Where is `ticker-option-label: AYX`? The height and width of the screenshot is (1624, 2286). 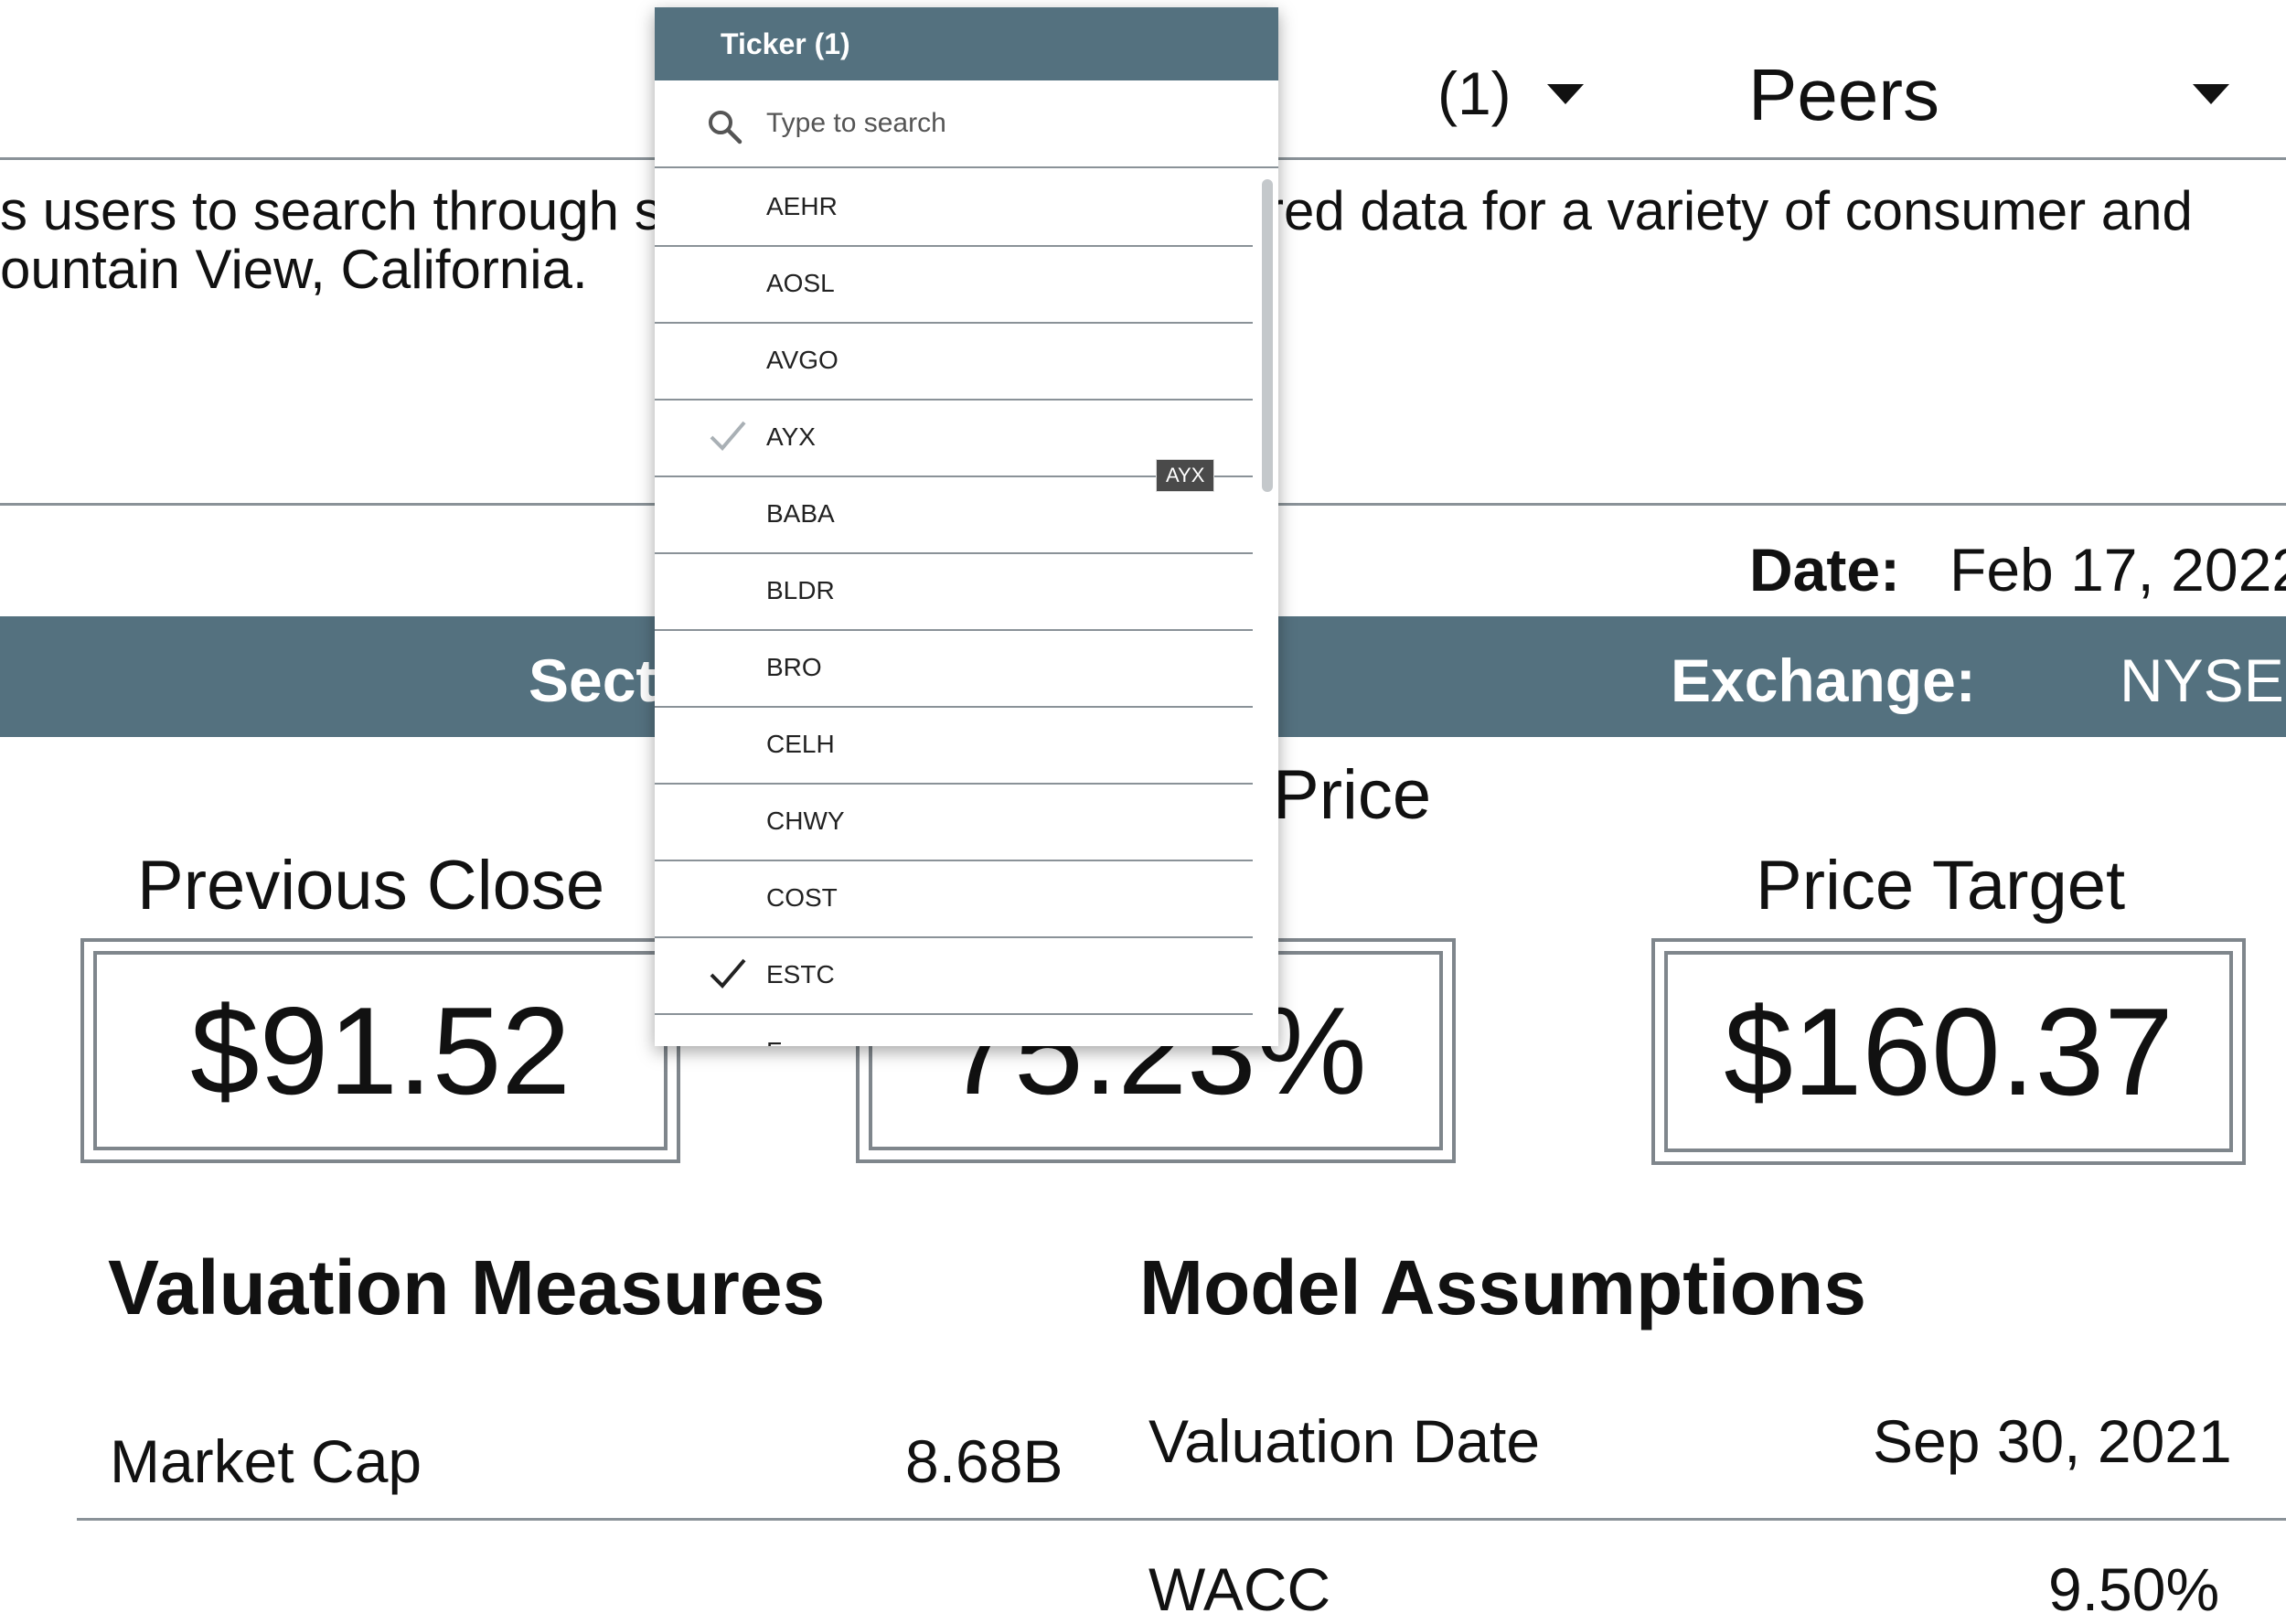 ticker-option-label: AYX is located at coordinates (791, 436).